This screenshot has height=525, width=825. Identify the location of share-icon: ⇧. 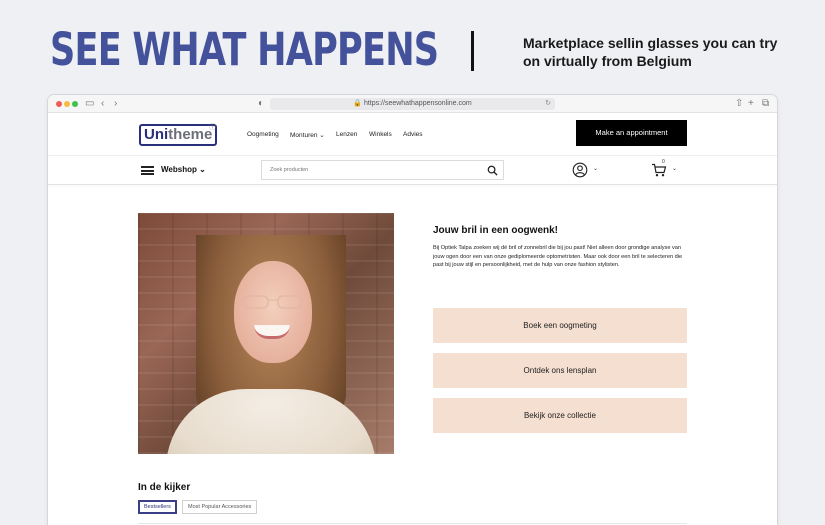
(739, 104).